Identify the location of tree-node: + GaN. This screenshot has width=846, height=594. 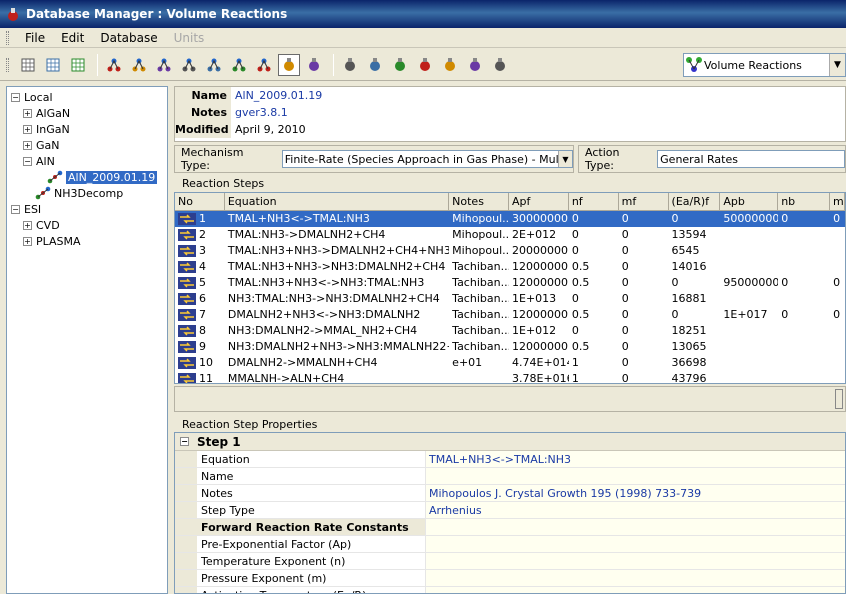
(41, 145).